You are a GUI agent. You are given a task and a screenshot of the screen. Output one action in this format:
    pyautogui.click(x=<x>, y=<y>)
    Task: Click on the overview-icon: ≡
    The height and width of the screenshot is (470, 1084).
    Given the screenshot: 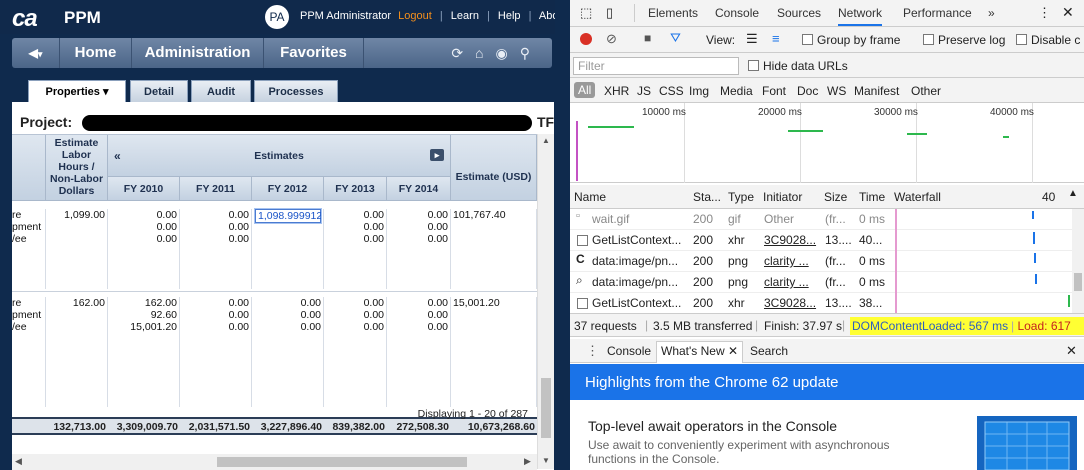 What is the action you would take?
    pyautogui.click(x=776, y=38)
    